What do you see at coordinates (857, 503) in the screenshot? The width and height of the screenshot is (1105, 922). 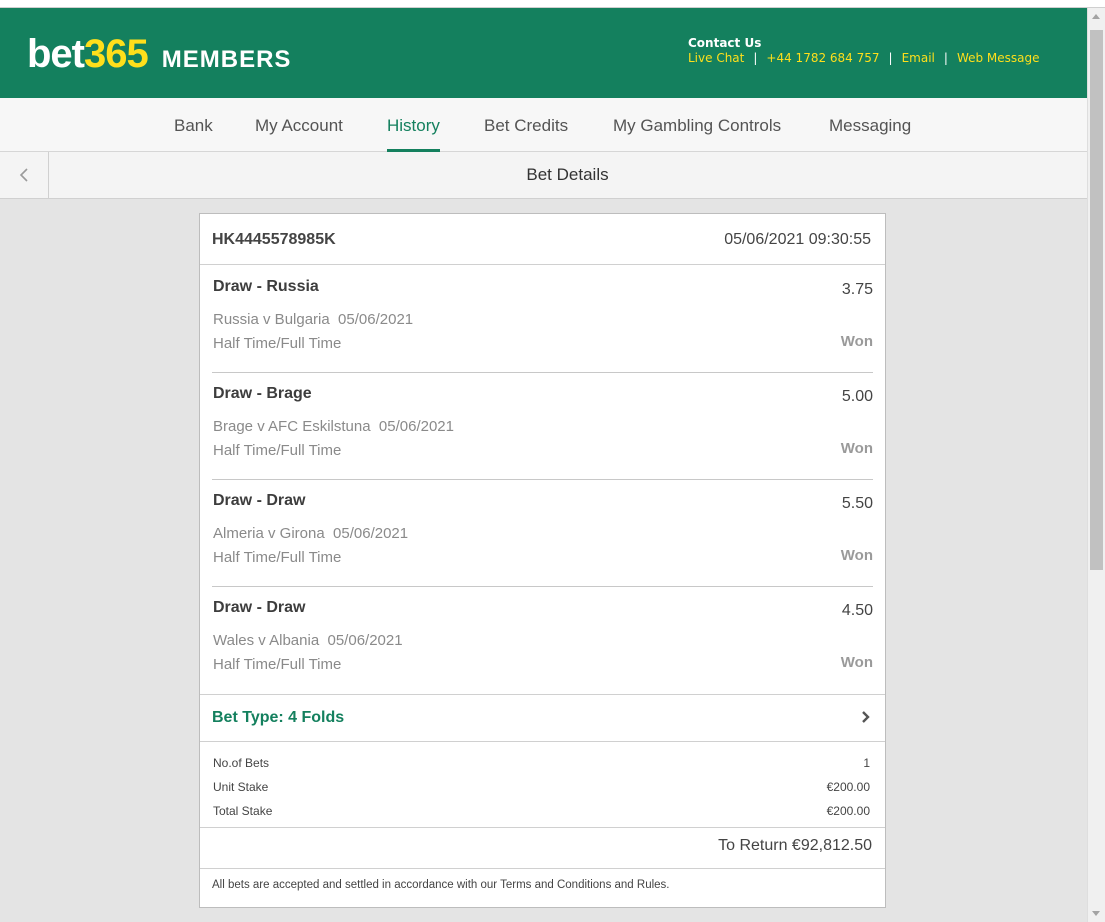 I see `selection-odds: 5.50` at bounding box center [857, 503].